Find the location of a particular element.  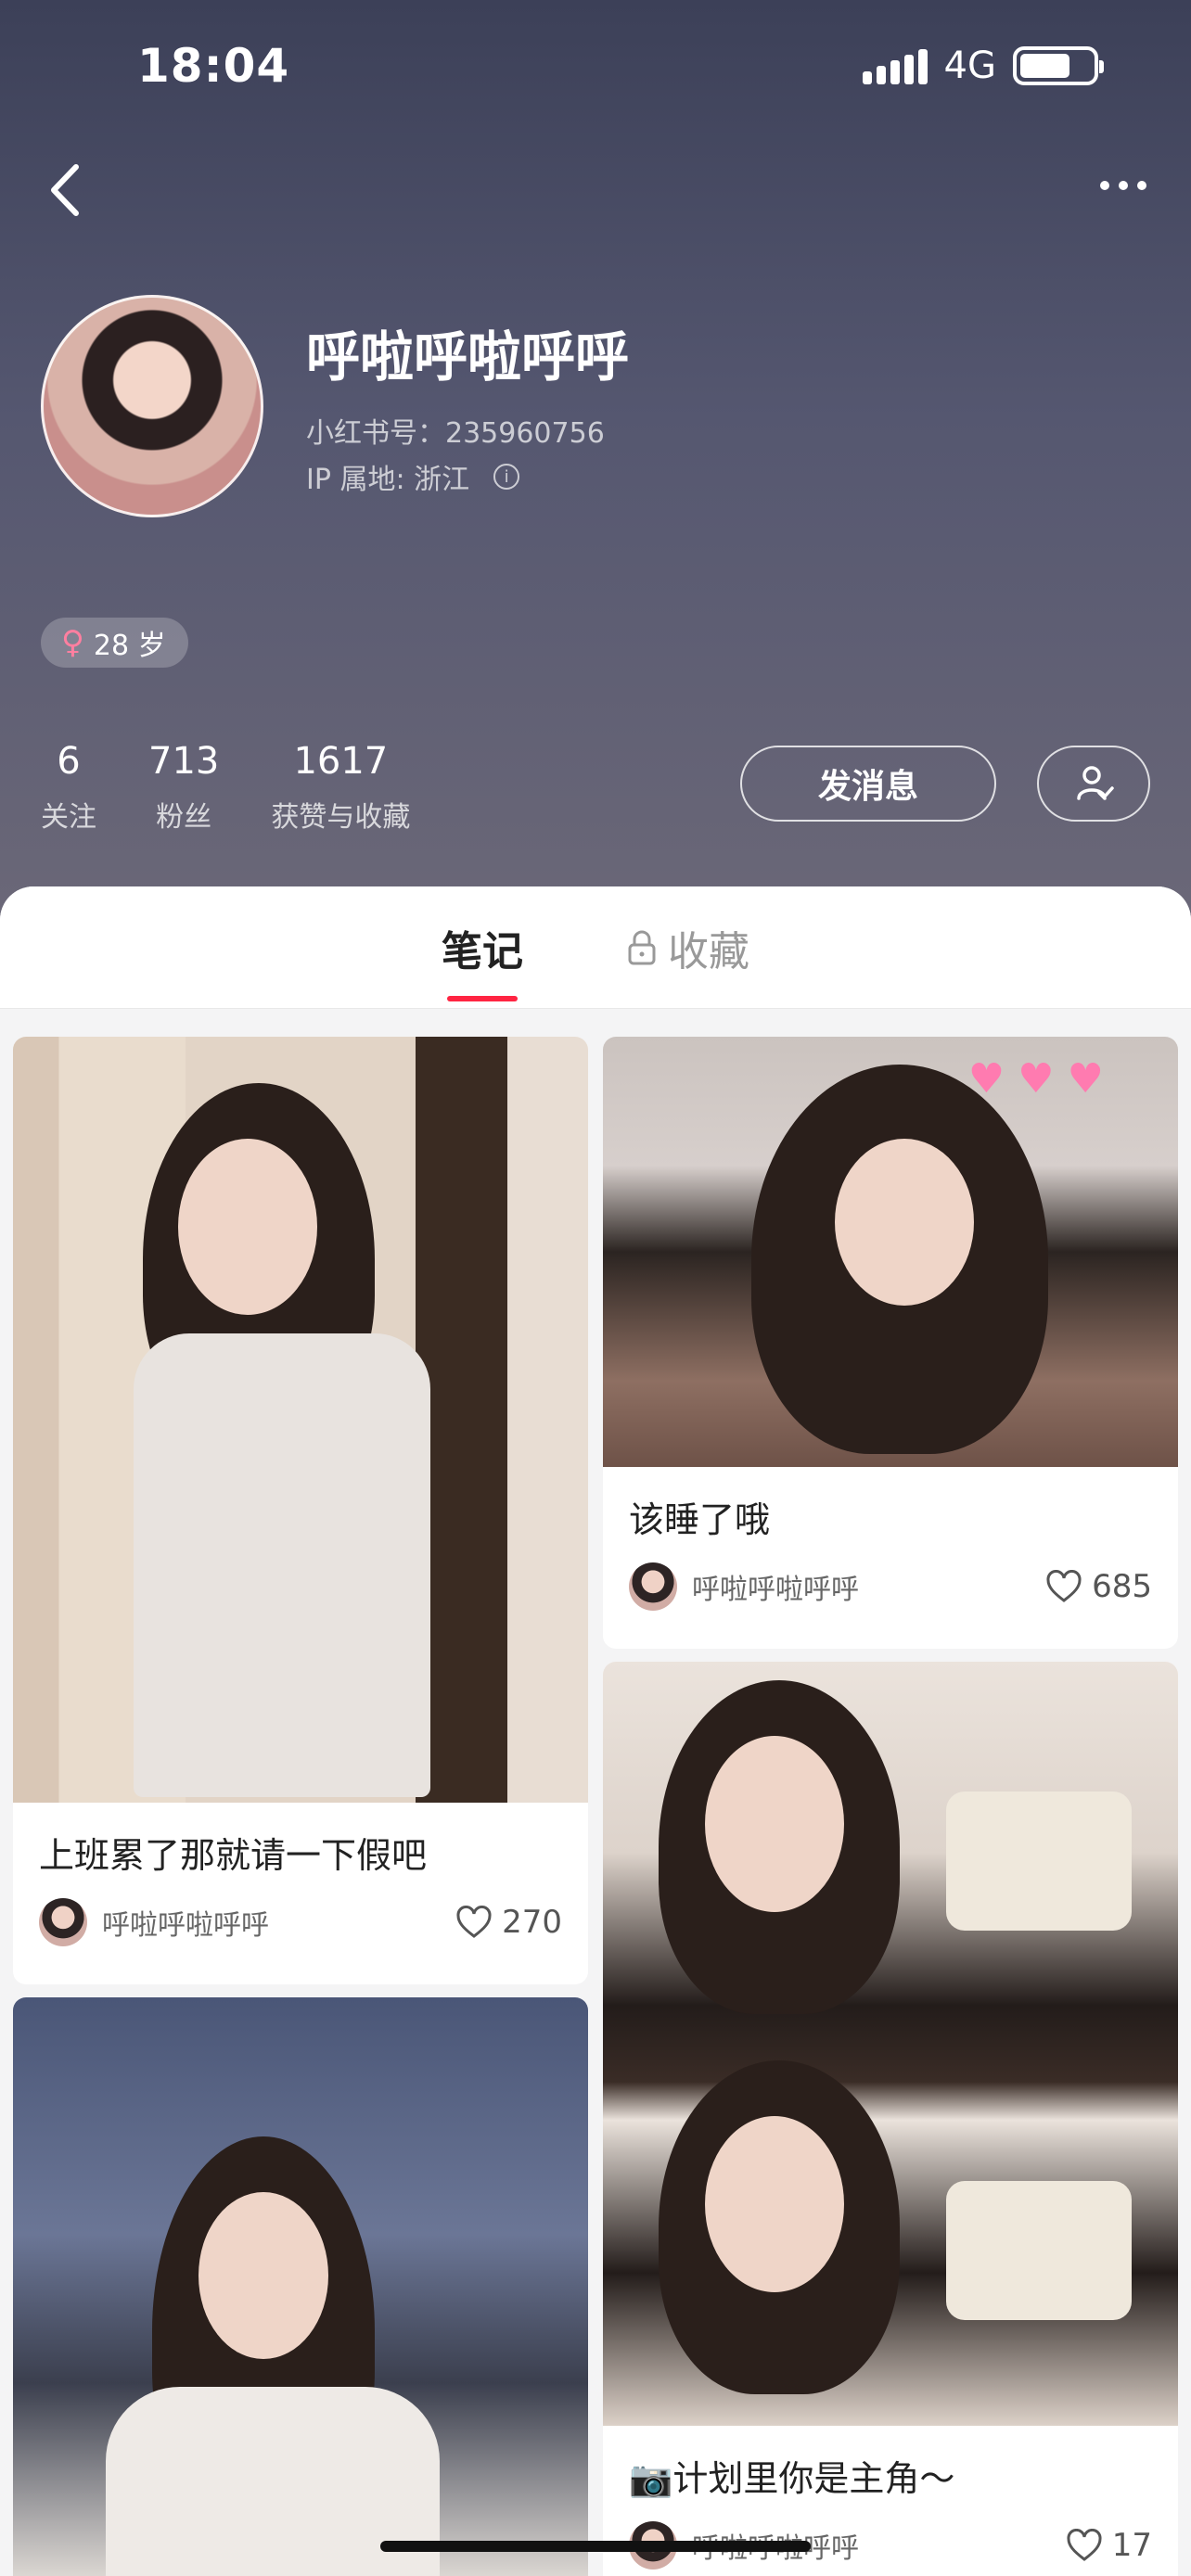

note-meta: 呼啦呼啦呼呼 17 is located at coordinates (890, 2535).